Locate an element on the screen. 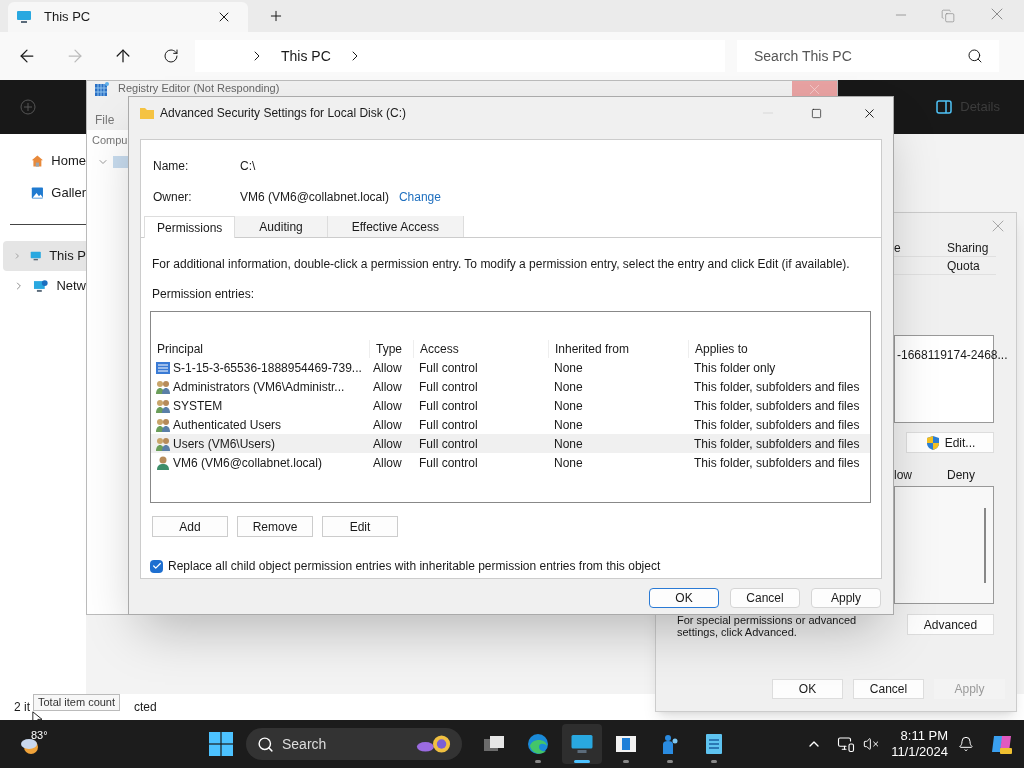  browser-tab: This PC is located at coordinates (128, 17).